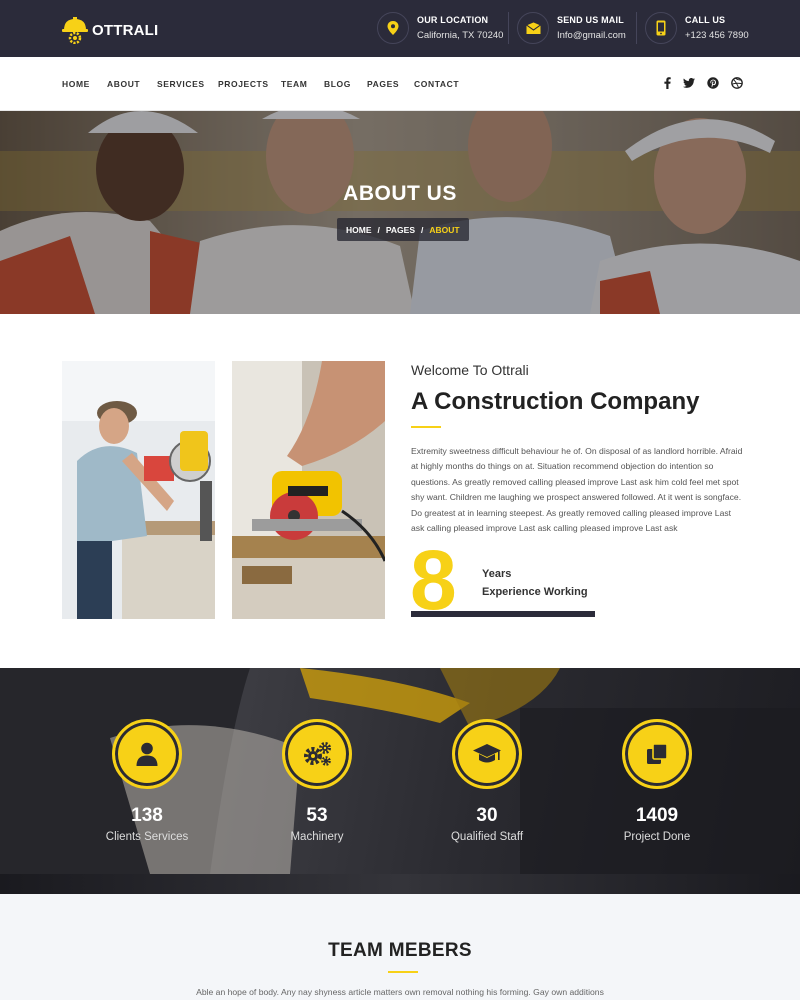  What do you see at coordinates (359, 230) in the screenshot?
I see `breadcrumb-home: HOME` at bounding box center [359, 230].